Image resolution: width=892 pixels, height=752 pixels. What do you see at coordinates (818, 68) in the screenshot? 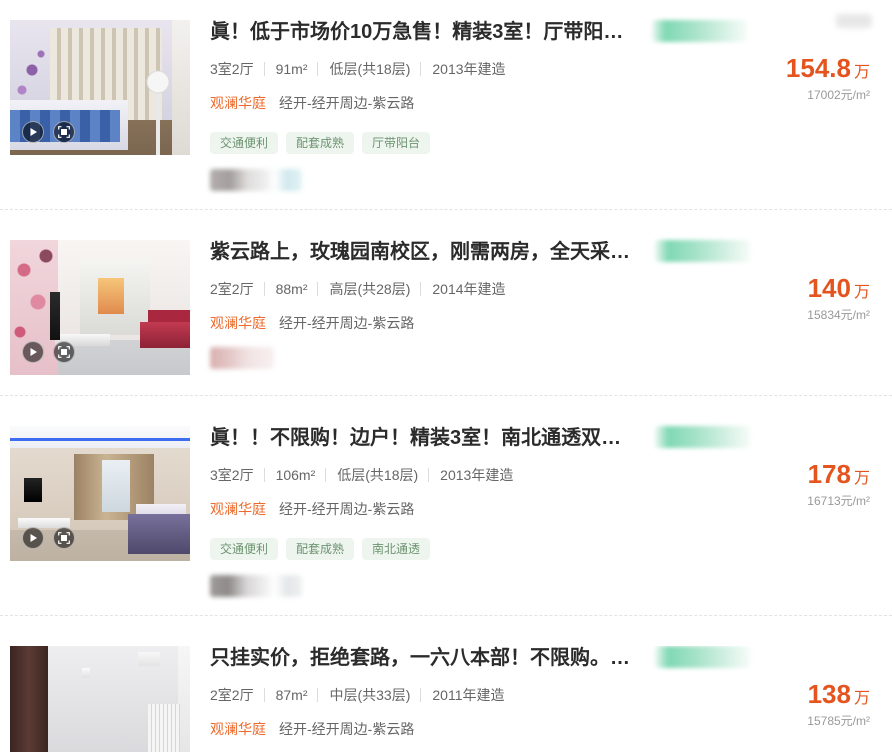
I see `price-value: 154.8` at bounding box center [818, 68].